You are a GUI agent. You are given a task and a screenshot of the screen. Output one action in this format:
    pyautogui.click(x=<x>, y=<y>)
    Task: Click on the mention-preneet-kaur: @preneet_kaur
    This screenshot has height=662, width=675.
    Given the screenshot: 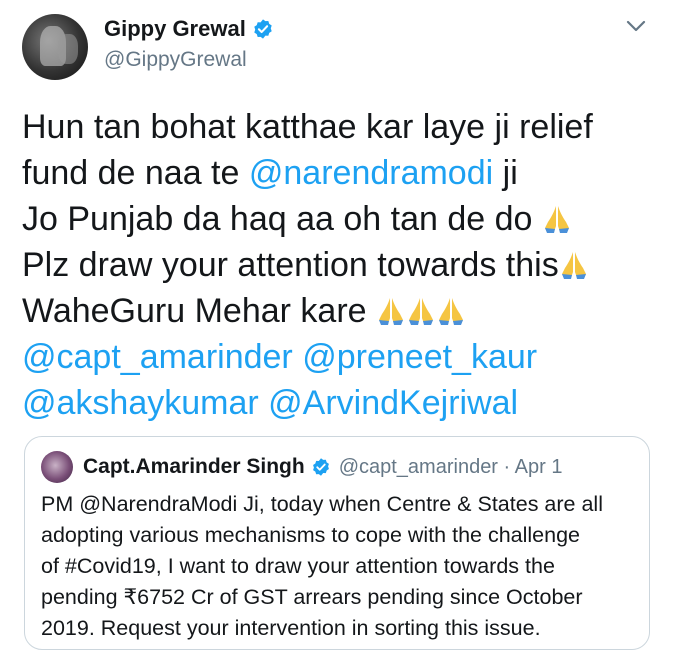 What is the action you would take?
    pyautogui.click(x=419, y=357)
    